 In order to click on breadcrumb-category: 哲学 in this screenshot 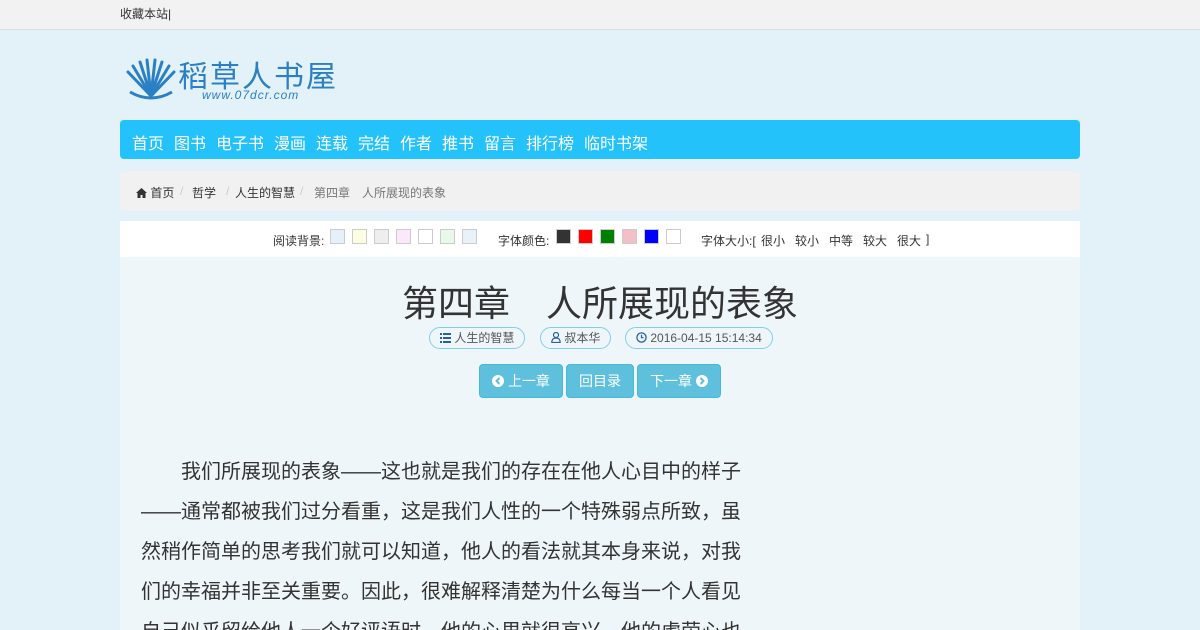, I will do `click(204, 192)`.